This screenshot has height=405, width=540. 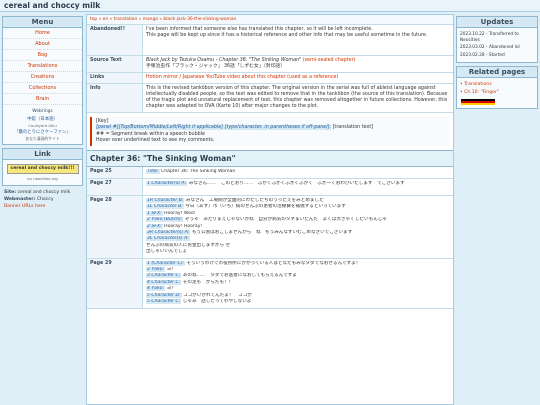 What do you see at coordinates (156, 289) in the screenshot?
I see `speaker: 4 Yōko:` at bounding box center [156, 289].